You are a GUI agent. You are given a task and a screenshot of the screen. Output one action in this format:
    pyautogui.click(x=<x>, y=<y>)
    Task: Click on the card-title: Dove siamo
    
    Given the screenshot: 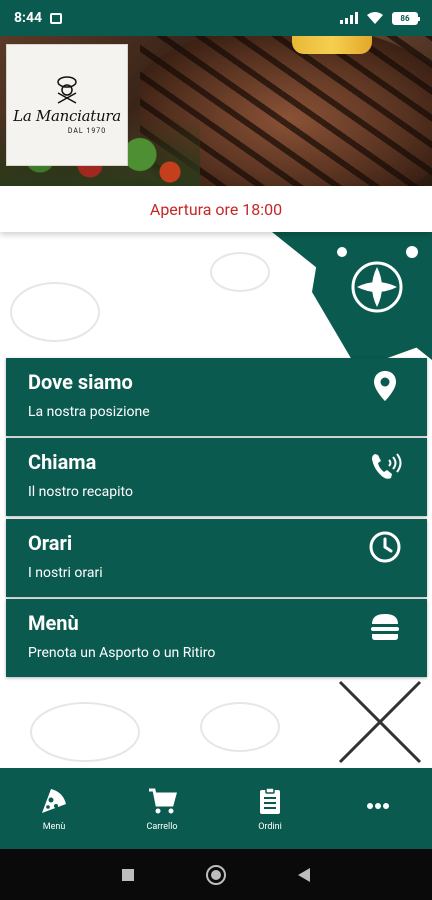 What is the action you would take?
    pyautogui.click(x=80, y=382)
    